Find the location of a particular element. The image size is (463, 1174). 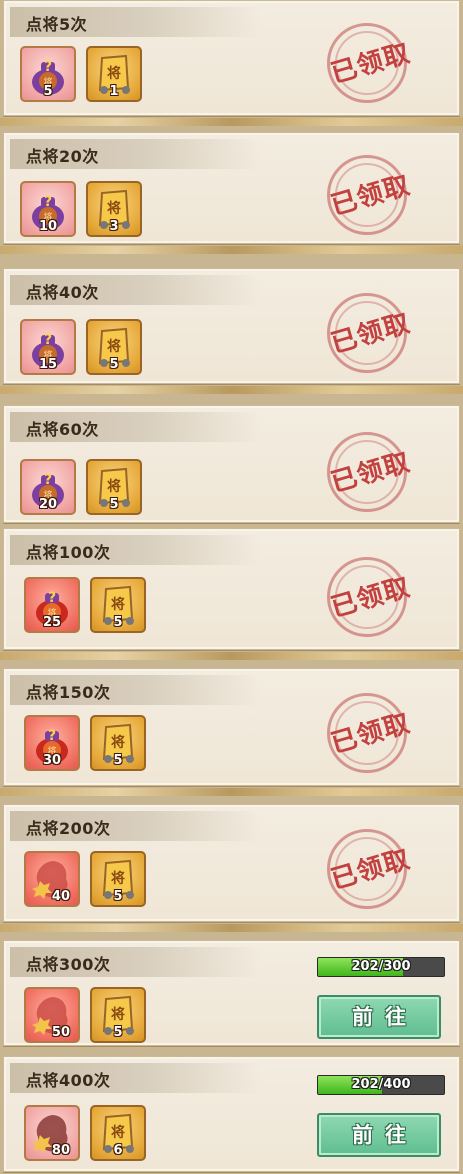

item-count: 80 is located at coordinates (60, 1150).